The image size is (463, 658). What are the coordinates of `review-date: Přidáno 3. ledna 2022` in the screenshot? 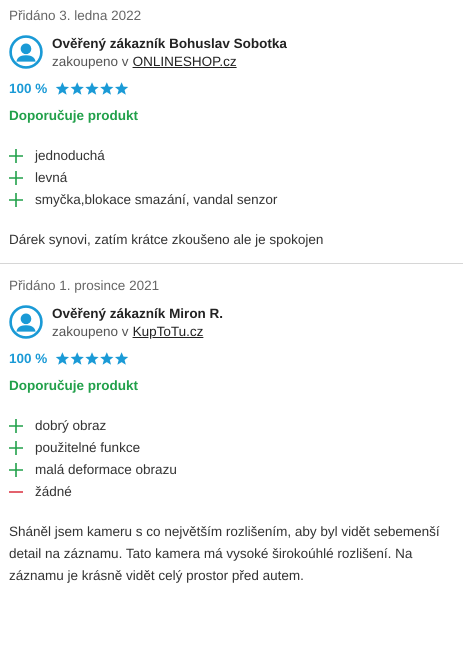 It's located at (75, 15).